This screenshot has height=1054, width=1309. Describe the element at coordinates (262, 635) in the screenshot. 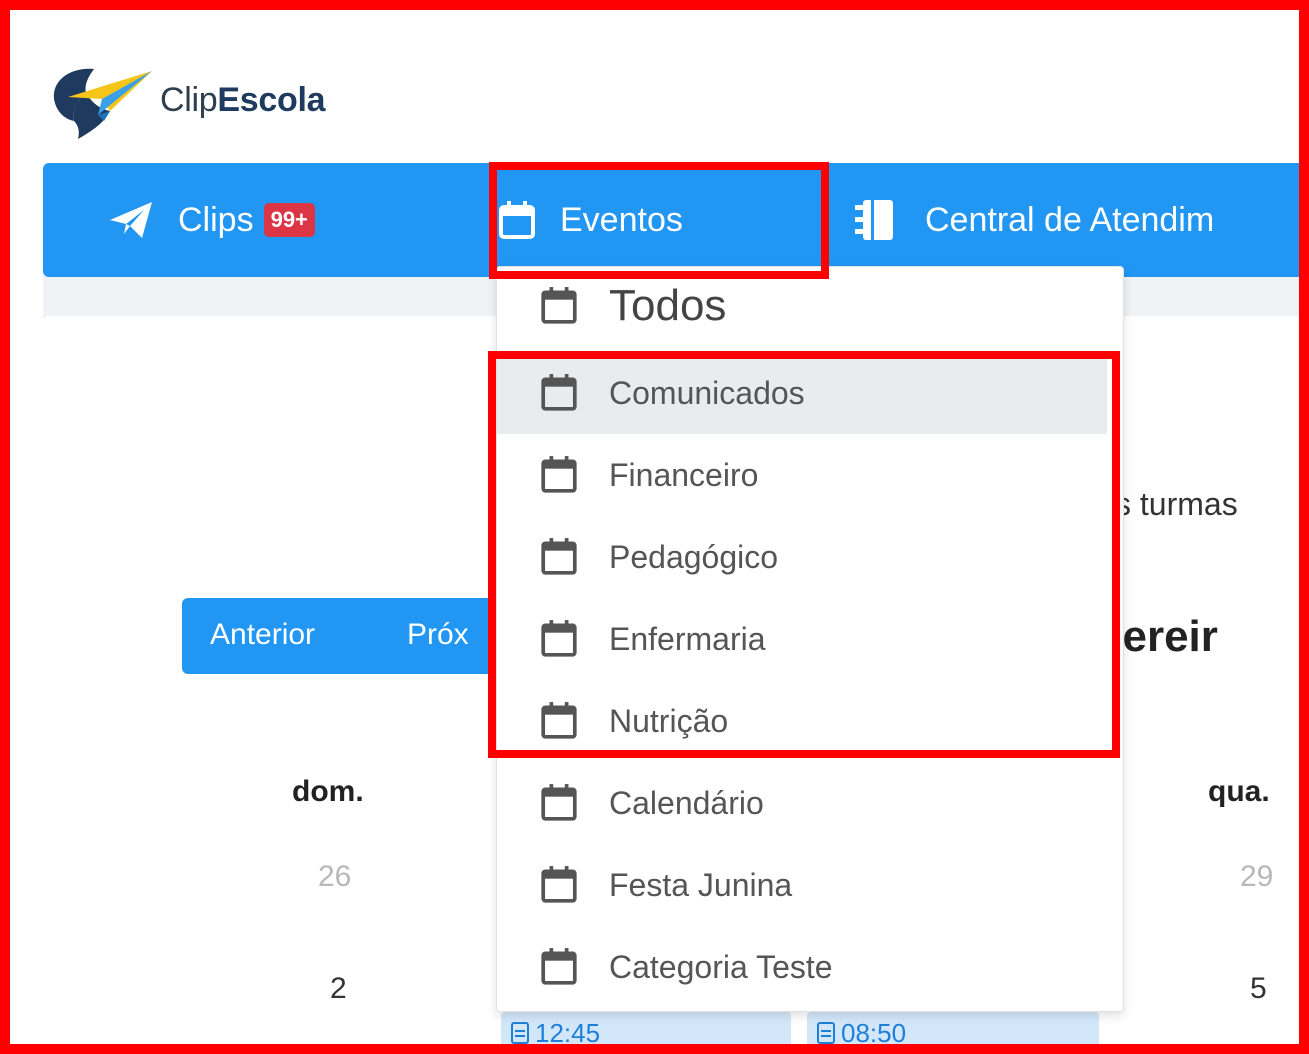

I see `previous-button: Anterior` at that location.